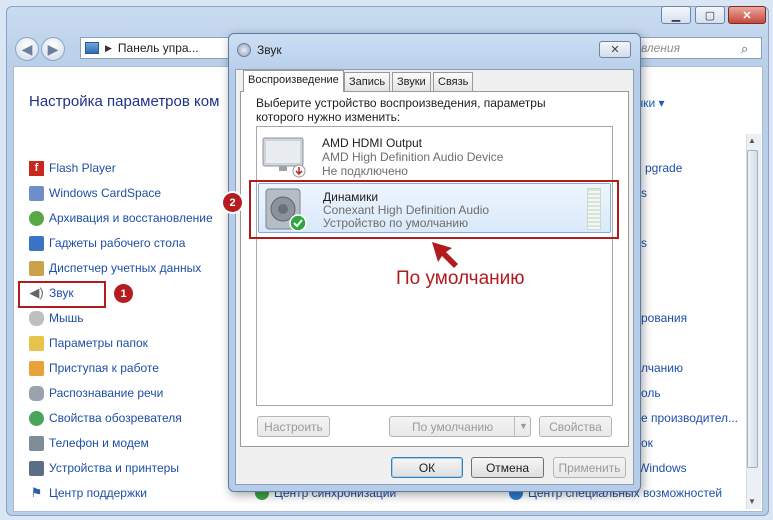 This screenshot has height=520, width=773. What do you see at coordinates (36, 343) in the screenshot?
I see `folder-options-icon` at bounding box center [36, 343].